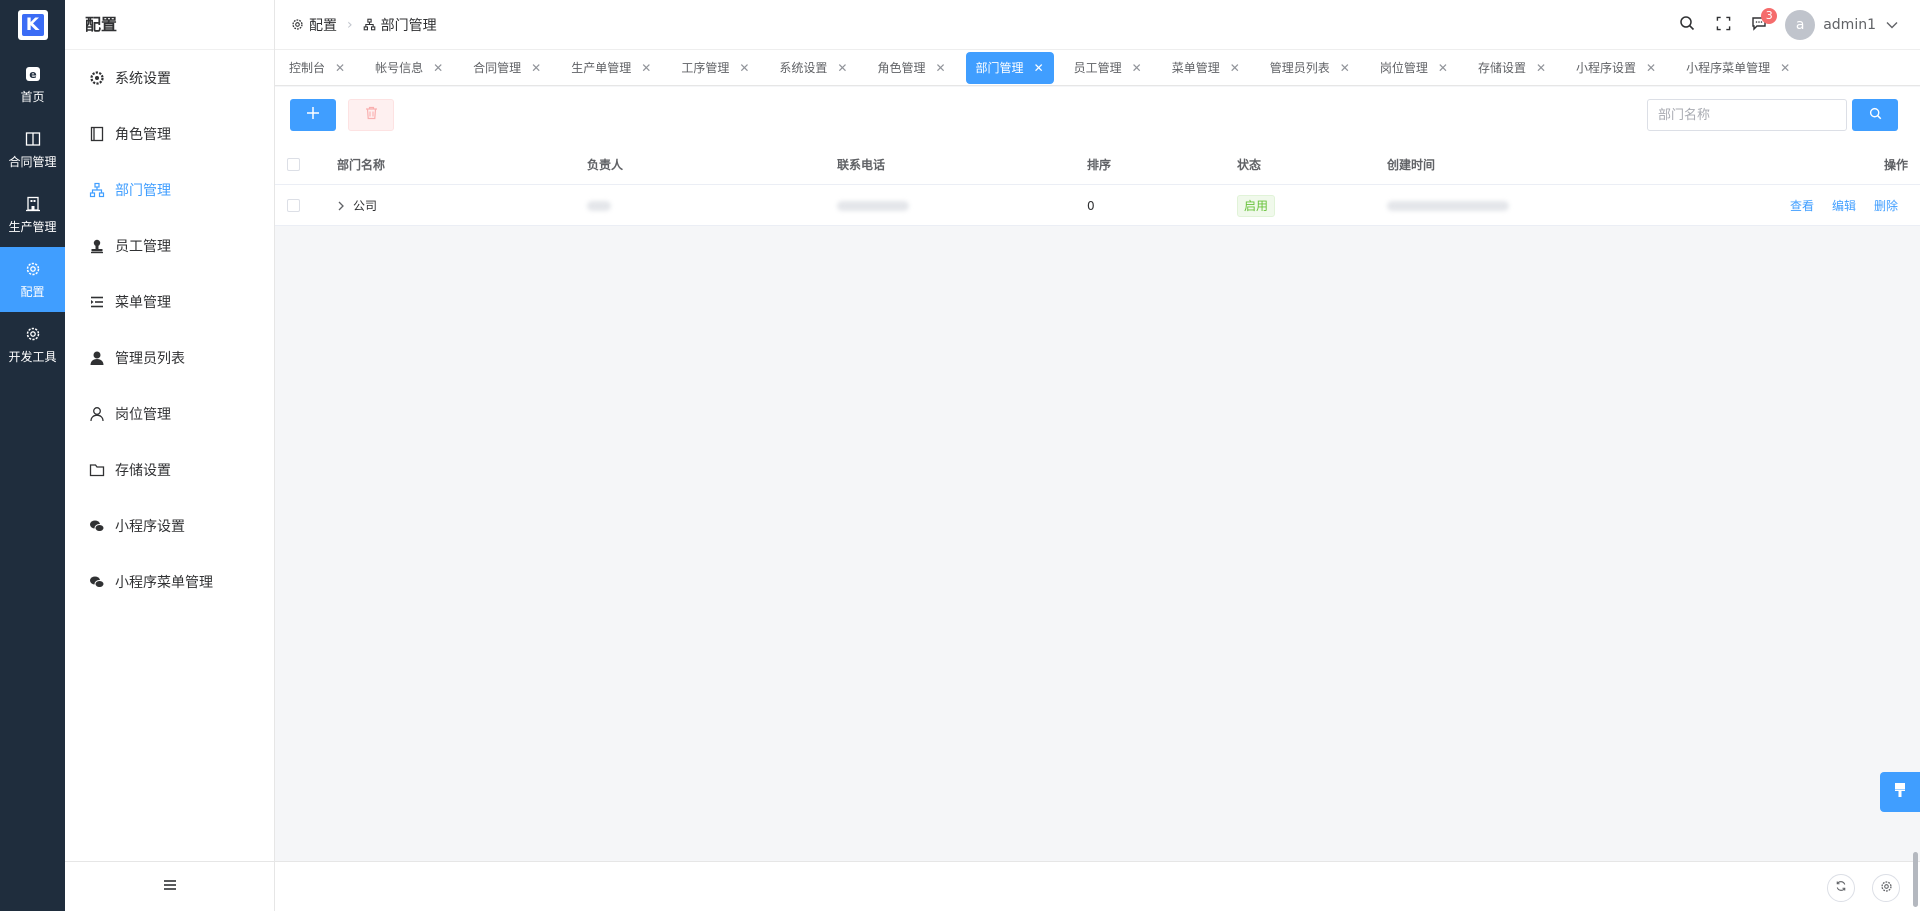 The image size is (1920, 911). Describe the element at coordinates (1616, 68) in the screenshot. I see `tab-miniprogram-settings: 小程序设置 ✕` at that location.